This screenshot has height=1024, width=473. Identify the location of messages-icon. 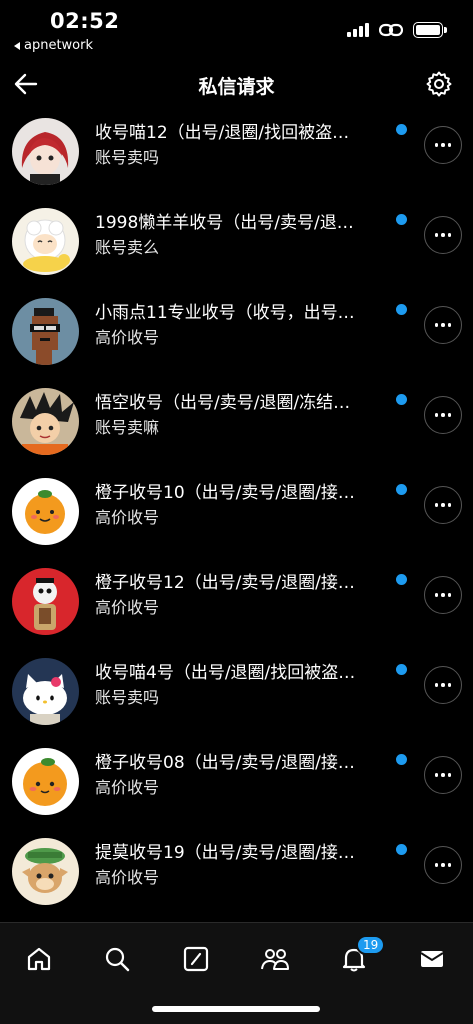
(432, 959).